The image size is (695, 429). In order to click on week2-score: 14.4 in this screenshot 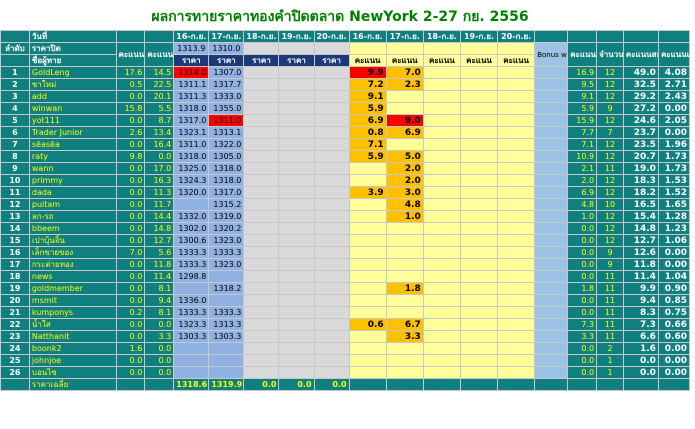, I will do `click(159, 216)`.